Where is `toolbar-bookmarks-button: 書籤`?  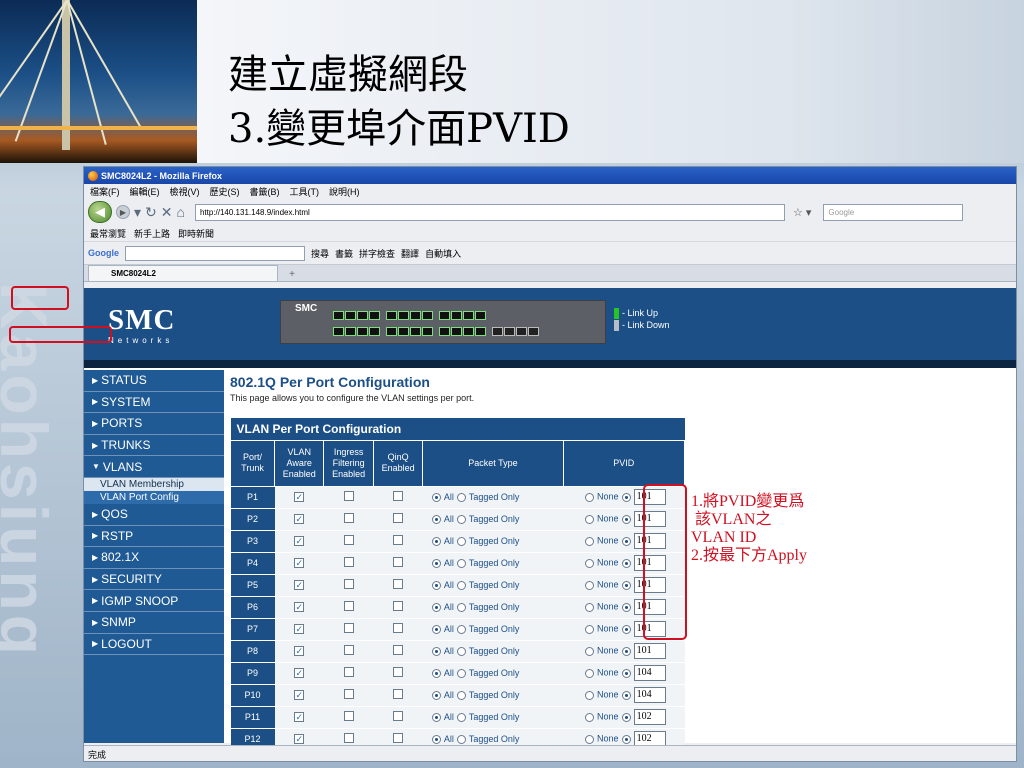 toolbar-bookmarks-button: 書籤 is located at coordinates (344, 253).